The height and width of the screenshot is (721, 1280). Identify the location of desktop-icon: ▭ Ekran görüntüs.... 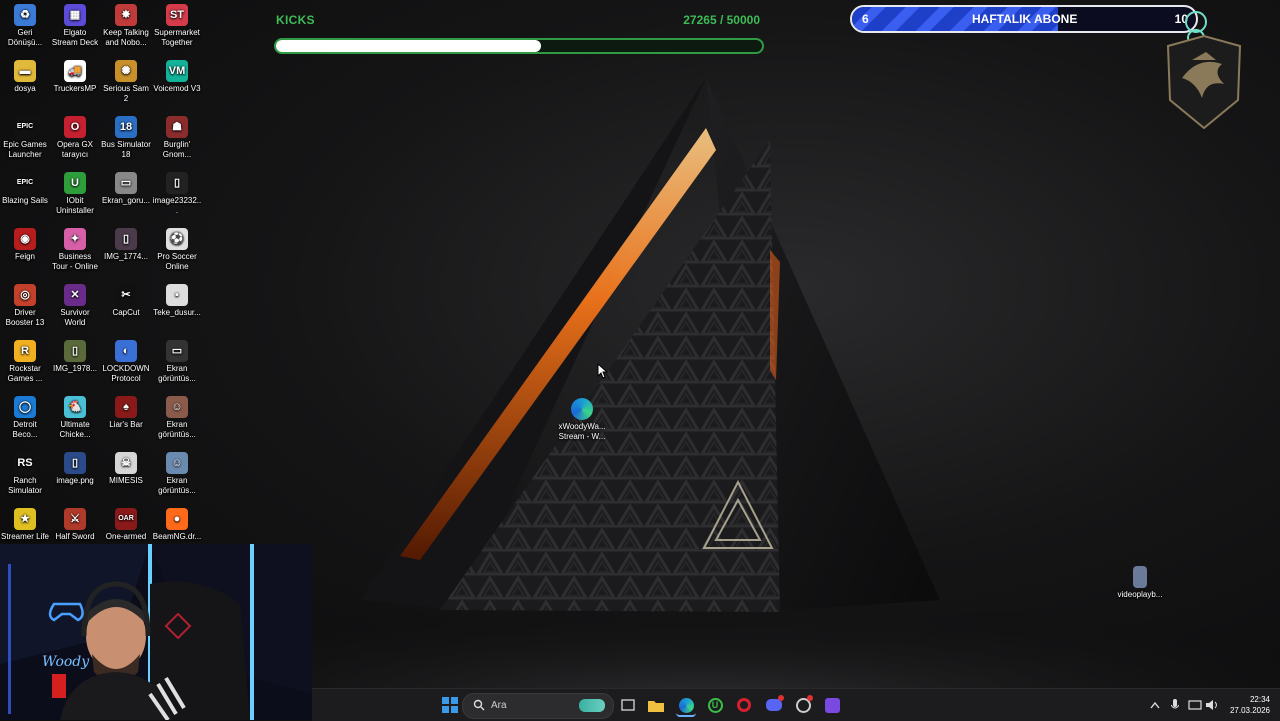
(177, 362).